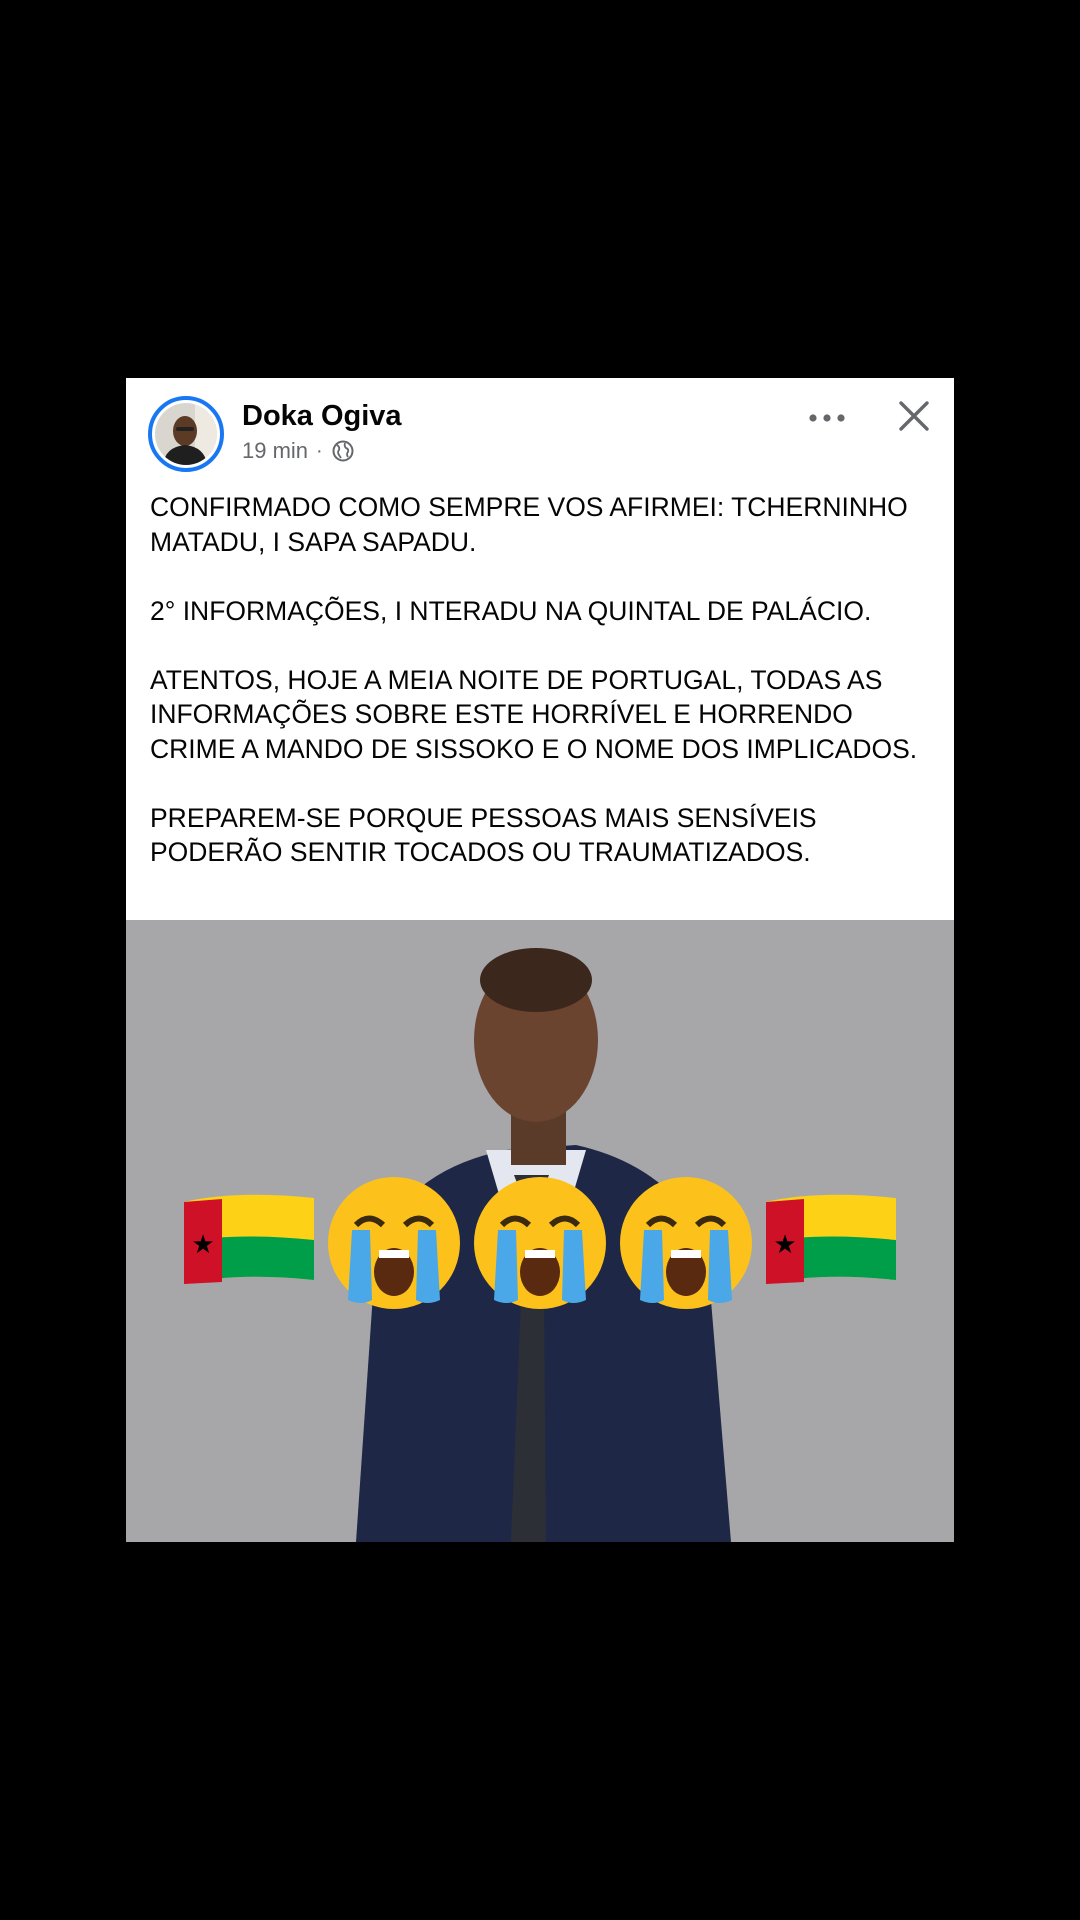  I want to click on close-icon, so click(914, 416).